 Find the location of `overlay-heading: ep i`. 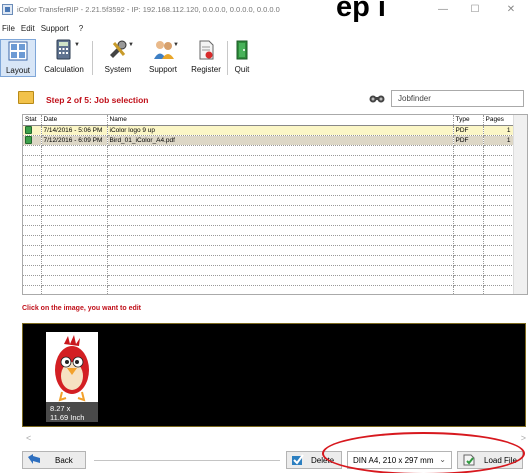

overlay-heading: ep i is located at coordinates (361, 11).